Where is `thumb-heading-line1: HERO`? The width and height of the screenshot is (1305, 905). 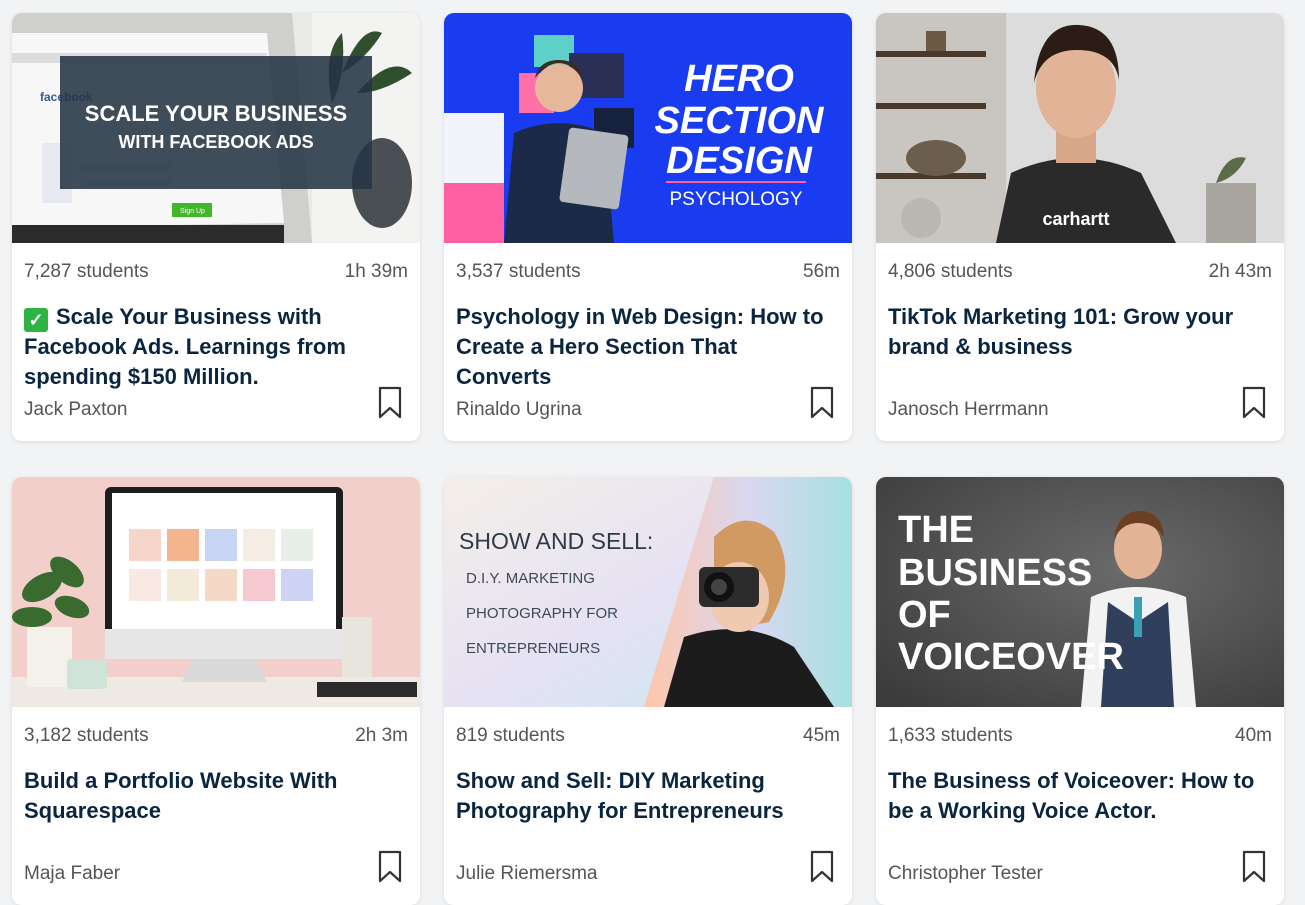
thumb-heading-line1: HERO is located at coordinates (739, 79).